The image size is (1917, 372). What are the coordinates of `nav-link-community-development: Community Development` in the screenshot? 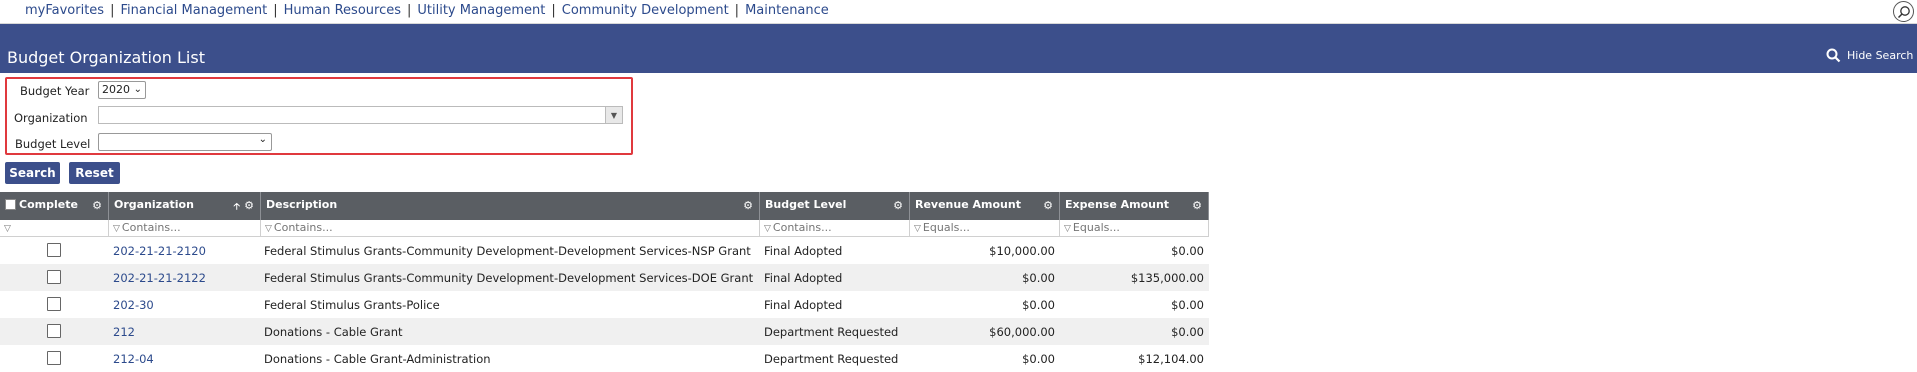 It's located at (645, 10).